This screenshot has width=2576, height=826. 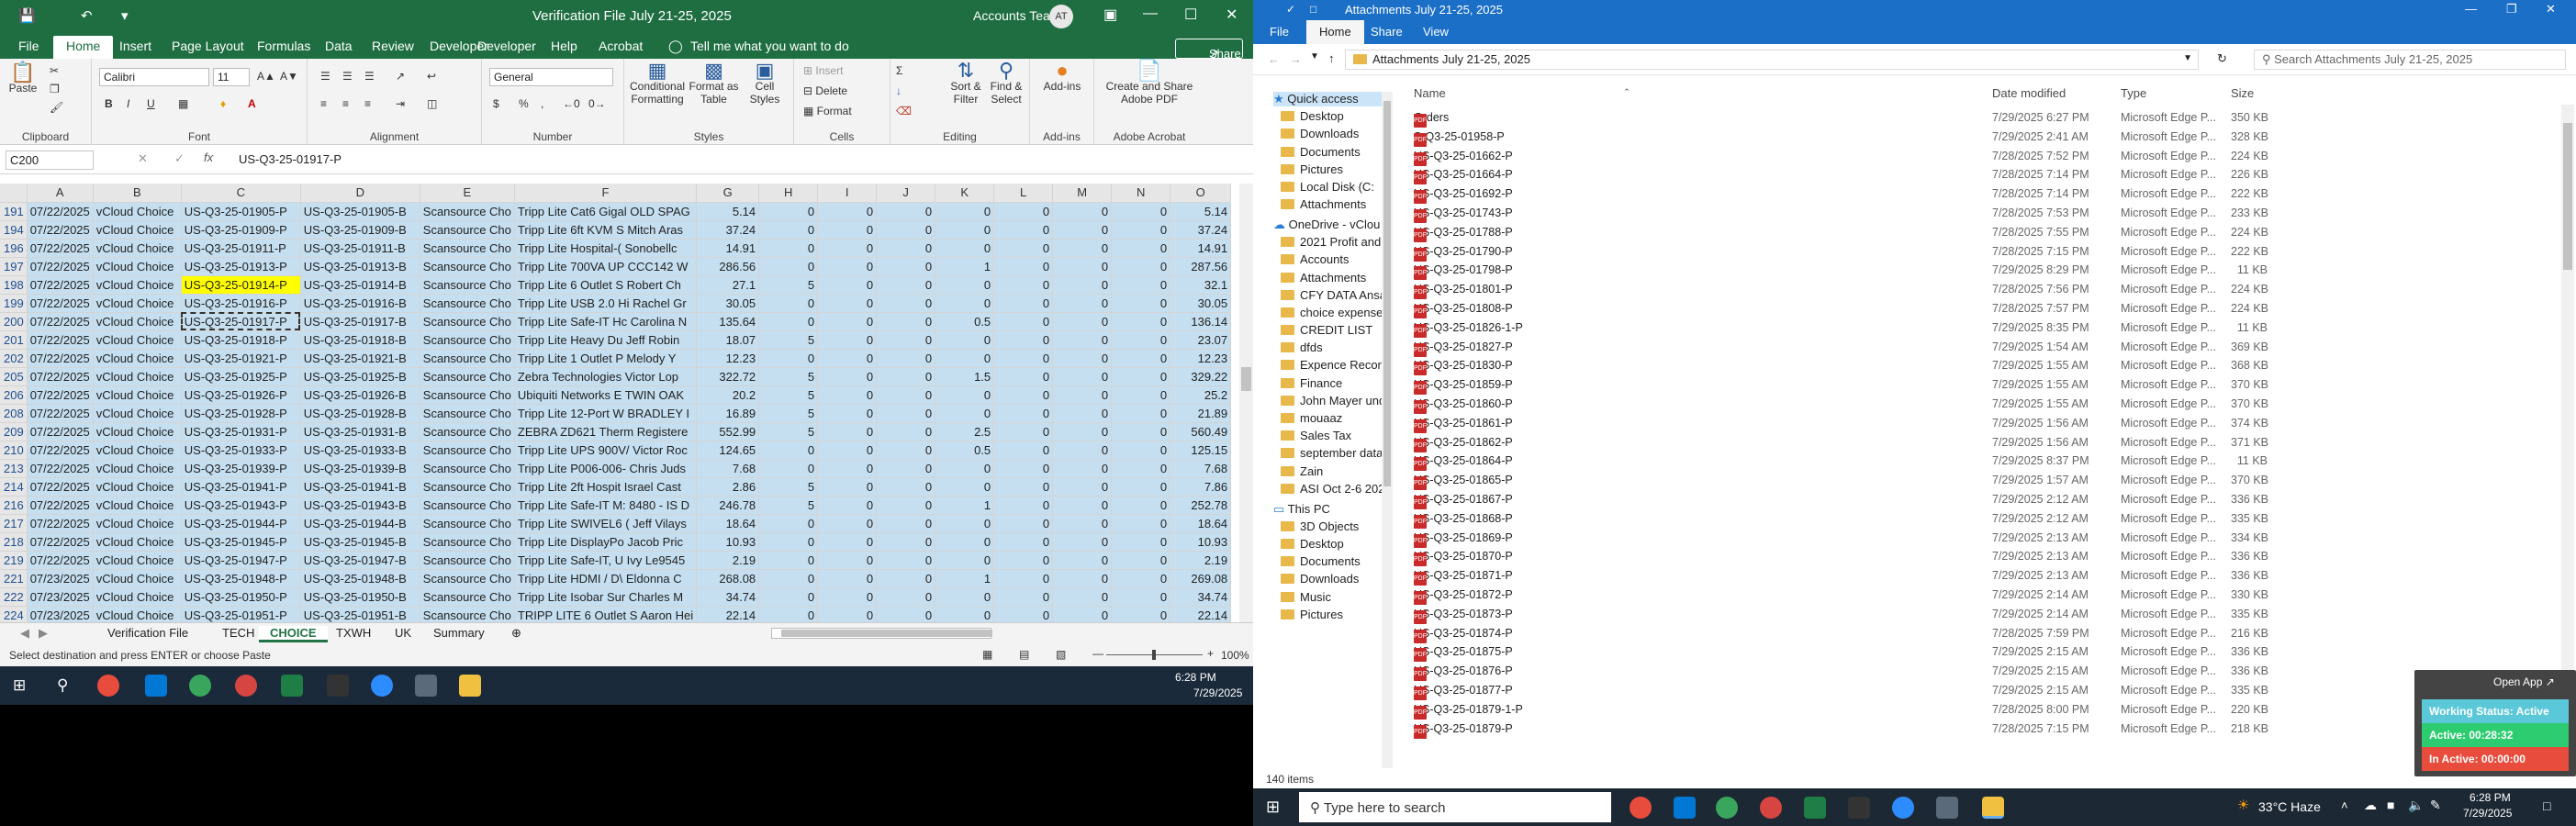 What do you see at coordinates (2511, 10) in the screenshot?
I see `explorer-maximize-icon: ❐` at bounding box center [2511, 10].